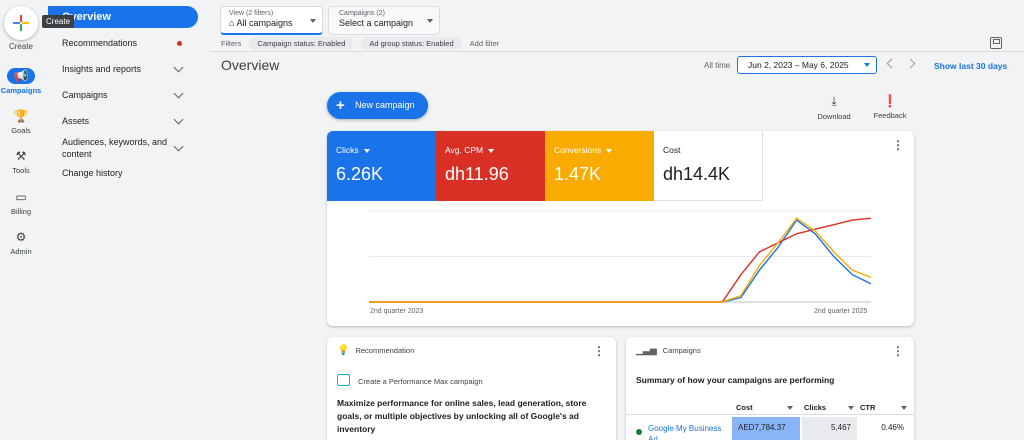 This screenshot has width=1024, height=440. Describe the element at coordinates (100, 43) in the screenshot. I see `nav-label: Recommendations` at that location.